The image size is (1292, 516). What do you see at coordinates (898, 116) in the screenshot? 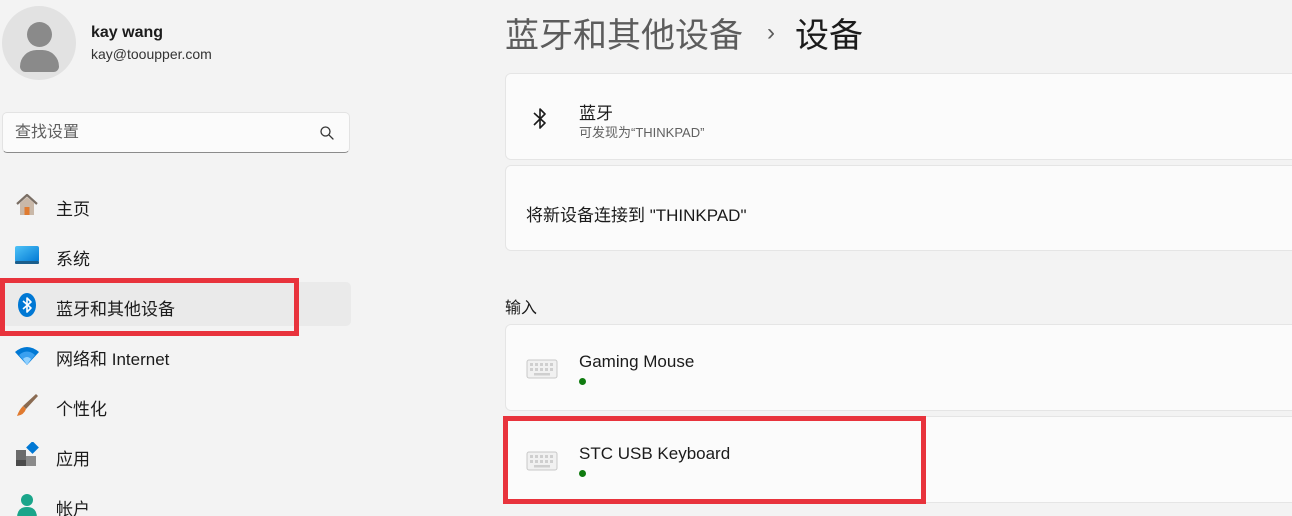
I see `bluetooth-card: 蓝牙 可发现为“THINKPAD”` at bounding box center [898, 116].